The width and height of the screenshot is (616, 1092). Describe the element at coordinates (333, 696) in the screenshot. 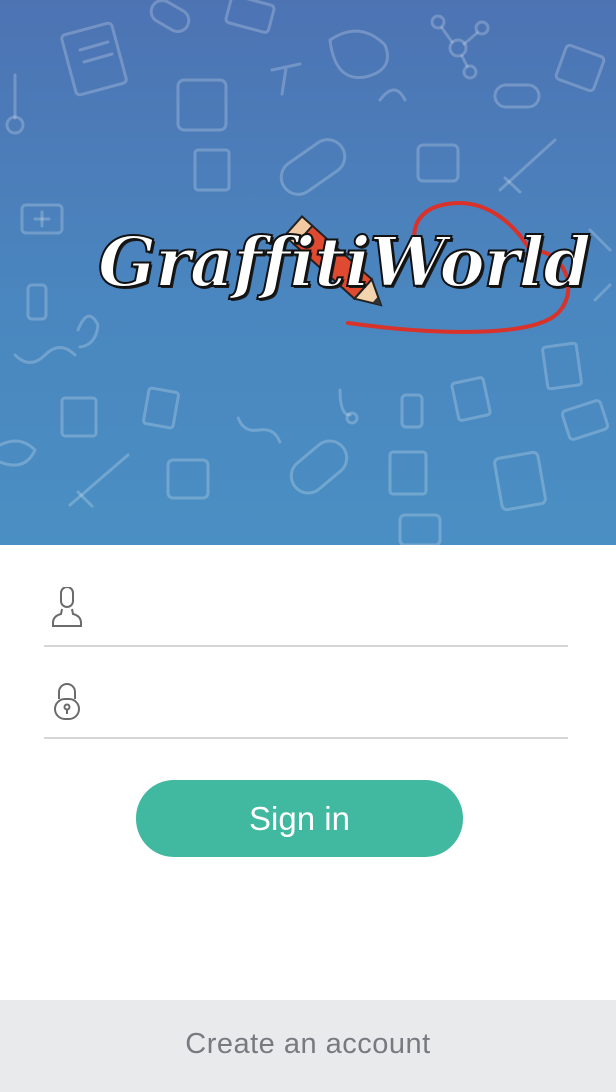

I see `password-input` at that location.